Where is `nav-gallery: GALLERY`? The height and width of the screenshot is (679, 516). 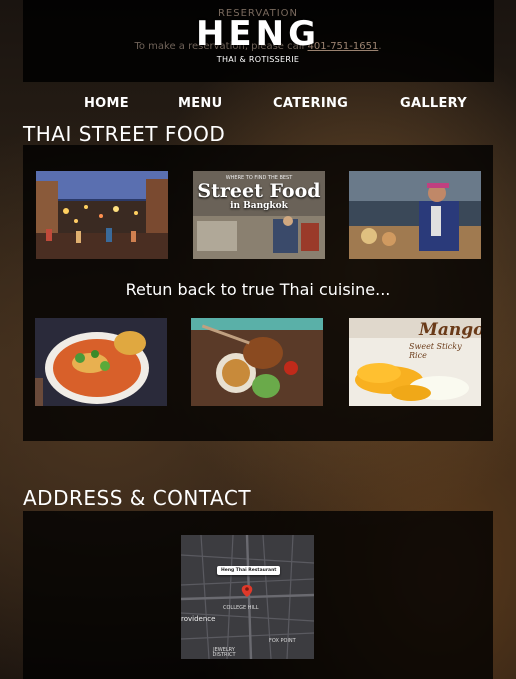 nav-gallery: GALLERY is located at coordinates (433, 103).